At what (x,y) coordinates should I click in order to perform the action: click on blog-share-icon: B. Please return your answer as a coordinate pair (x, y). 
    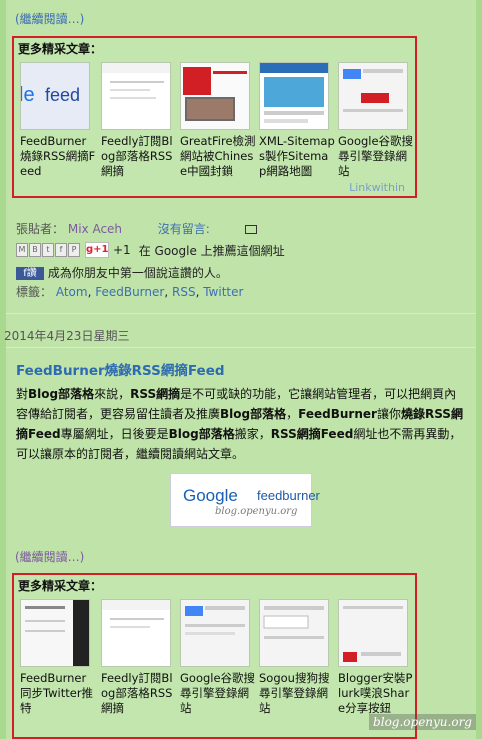
    Looking at the image, I should click on (35, 250).